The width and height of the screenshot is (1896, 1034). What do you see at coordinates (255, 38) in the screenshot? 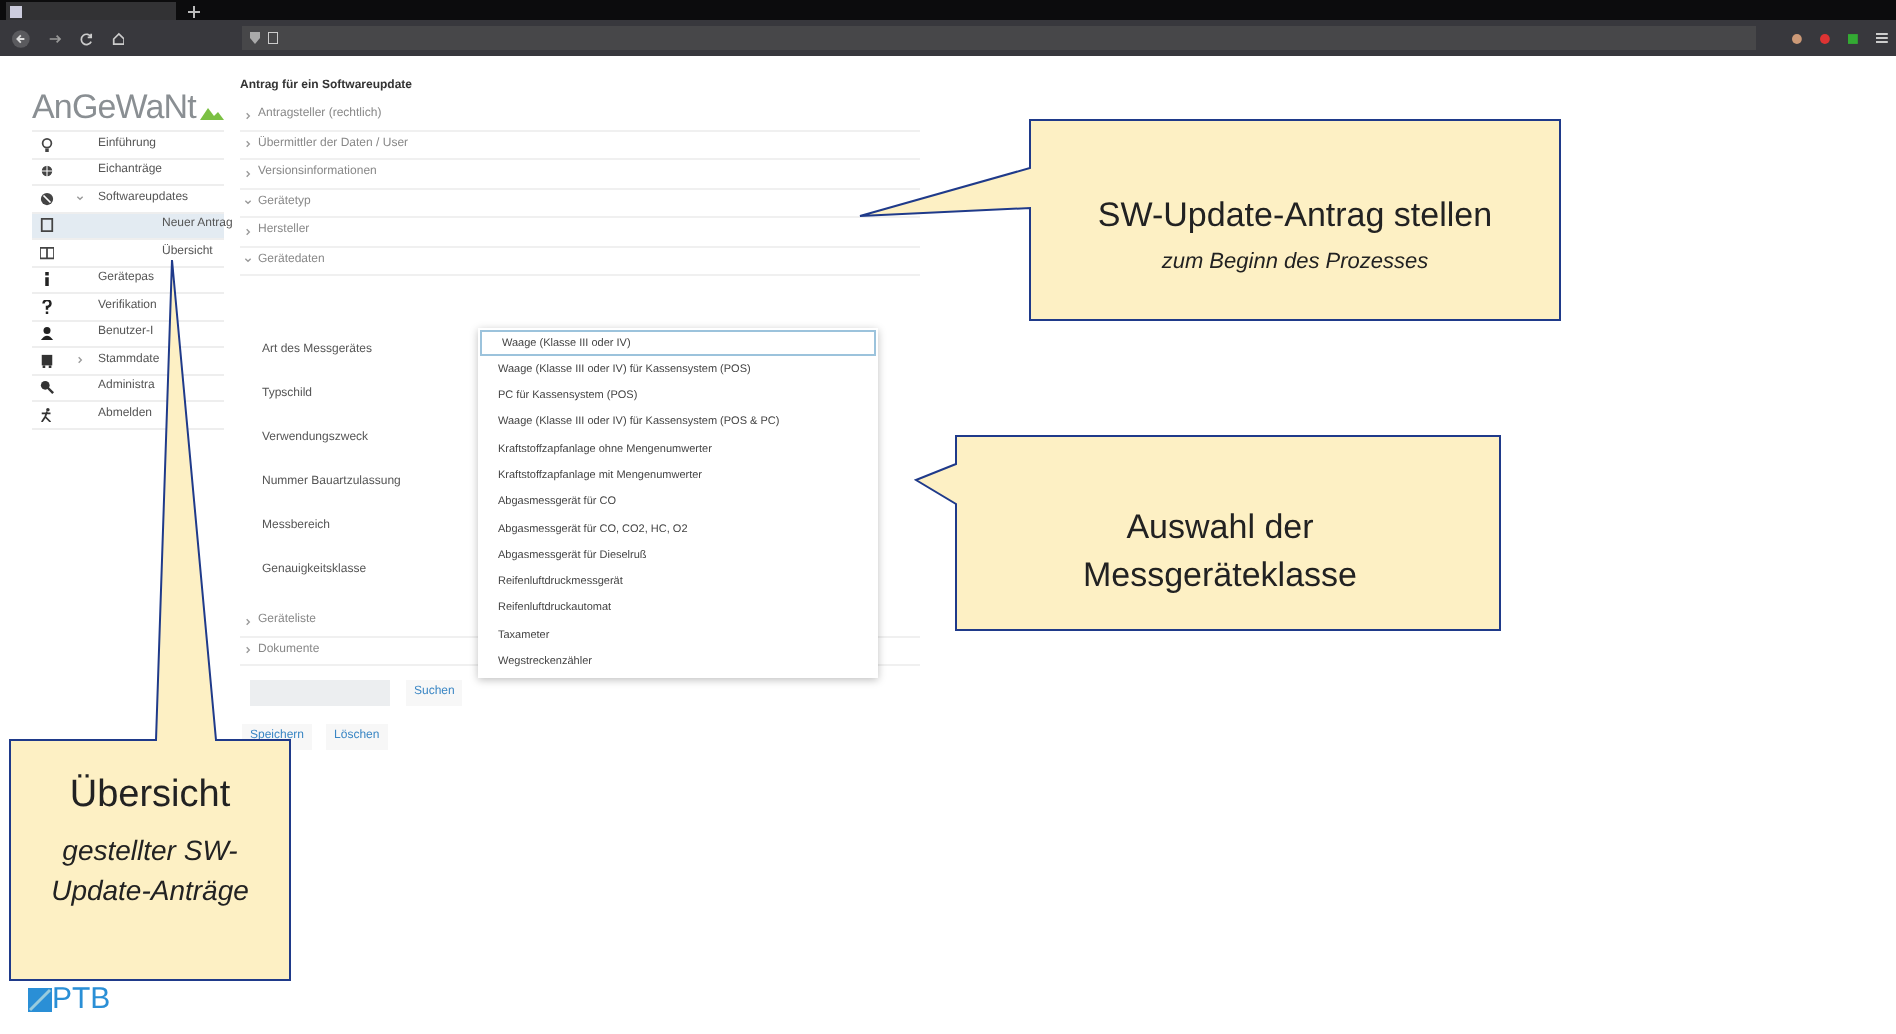
I see `shield-icon` at bounding box center [255, 38].